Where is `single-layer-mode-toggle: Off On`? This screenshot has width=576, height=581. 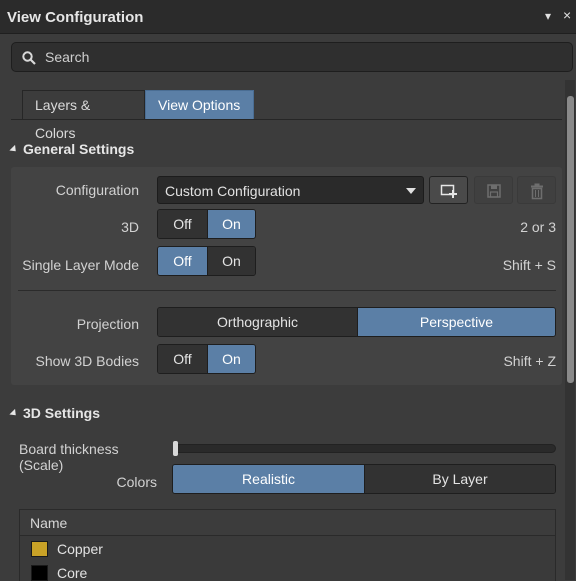 single-layer-mode-toggle: Off On is located at coordinates (206, 261).